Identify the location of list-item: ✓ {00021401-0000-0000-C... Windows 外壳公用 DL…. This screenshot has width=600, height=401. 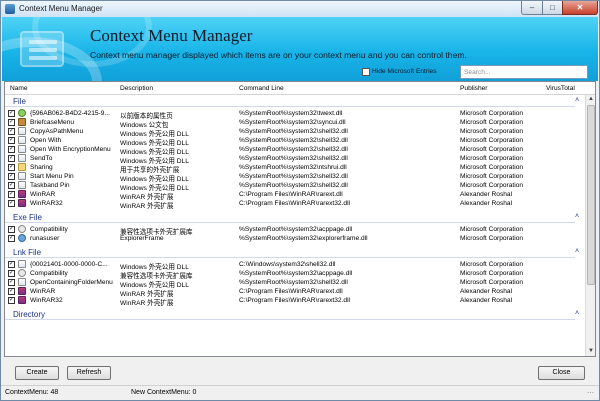
(294, 265).